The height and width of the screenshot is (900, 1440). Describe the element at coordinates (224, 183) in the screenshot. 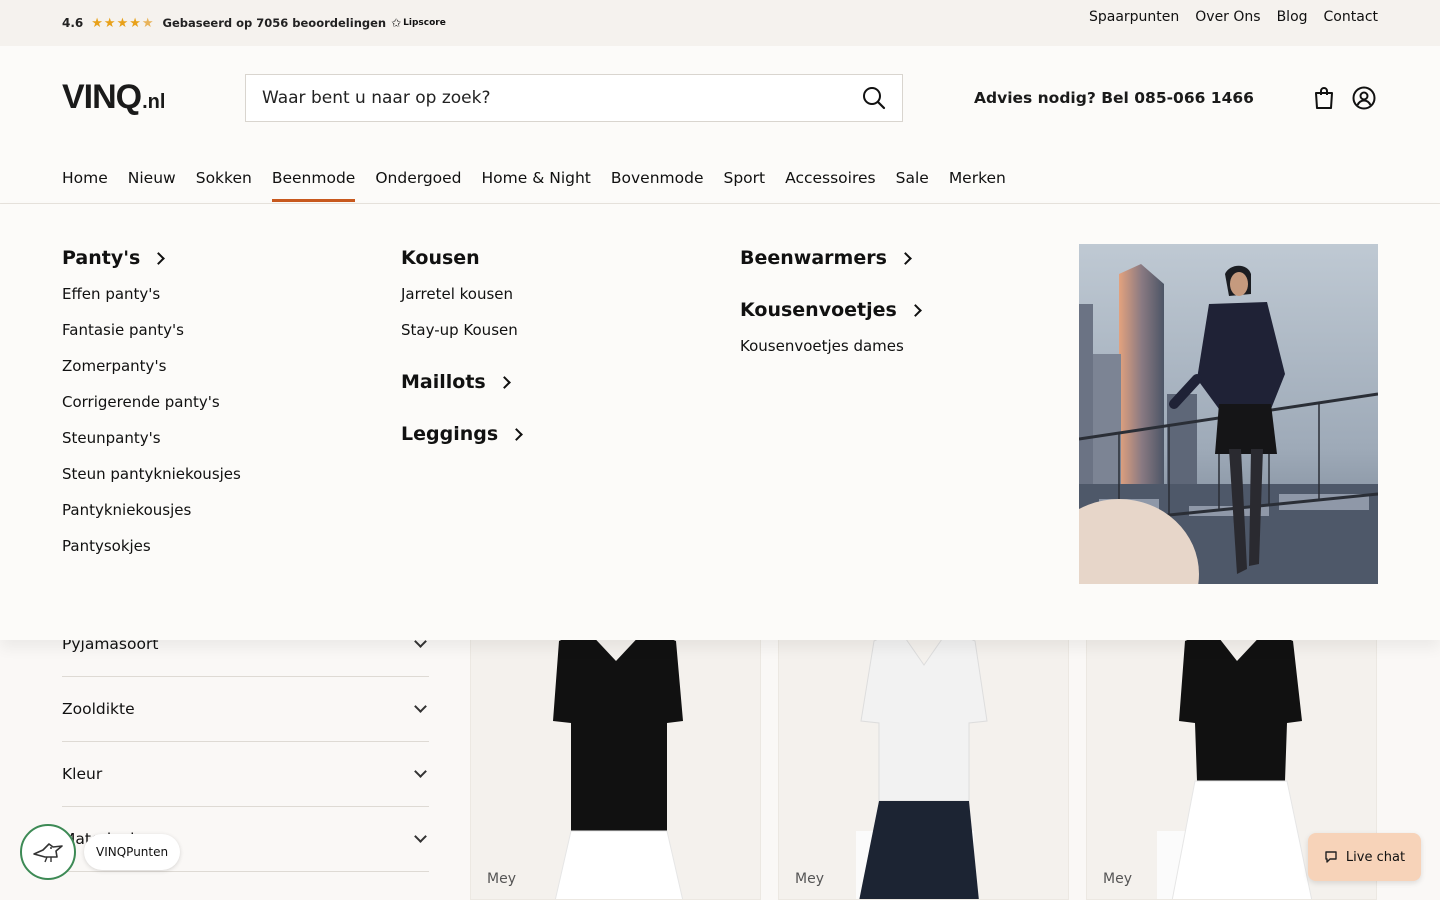

I see `nav-sokken: Sokken` at that location.